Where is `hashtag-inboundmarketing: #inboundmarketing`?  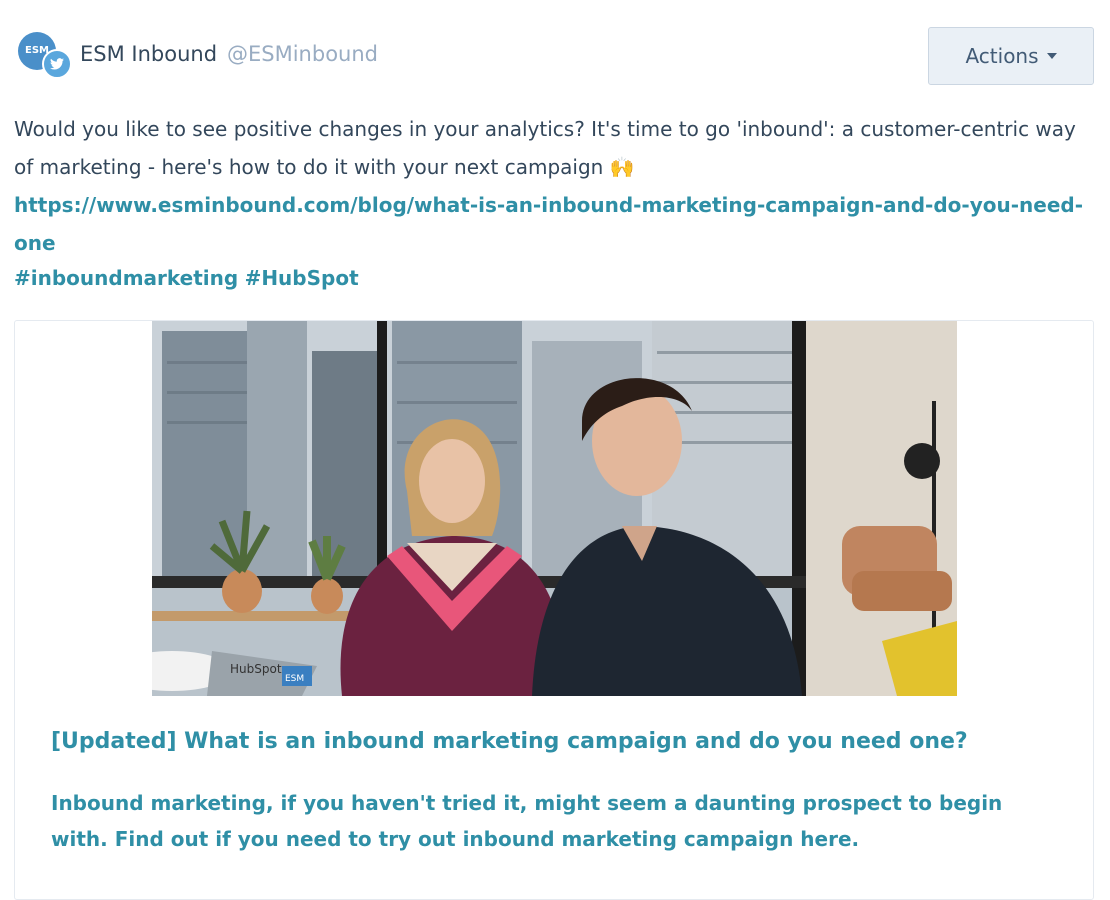
hashtag-inboundmarketing: #inboundmarketing is located at coordinates (126, 278).